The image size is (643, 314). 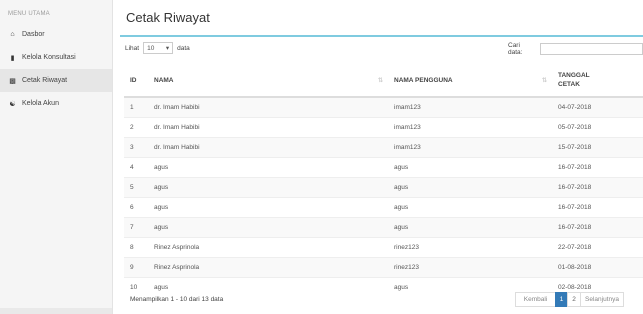 I want to click on table-row: 1 dr. Imam Habibi imam123 04-07-2018, so click(x=383, y=107).